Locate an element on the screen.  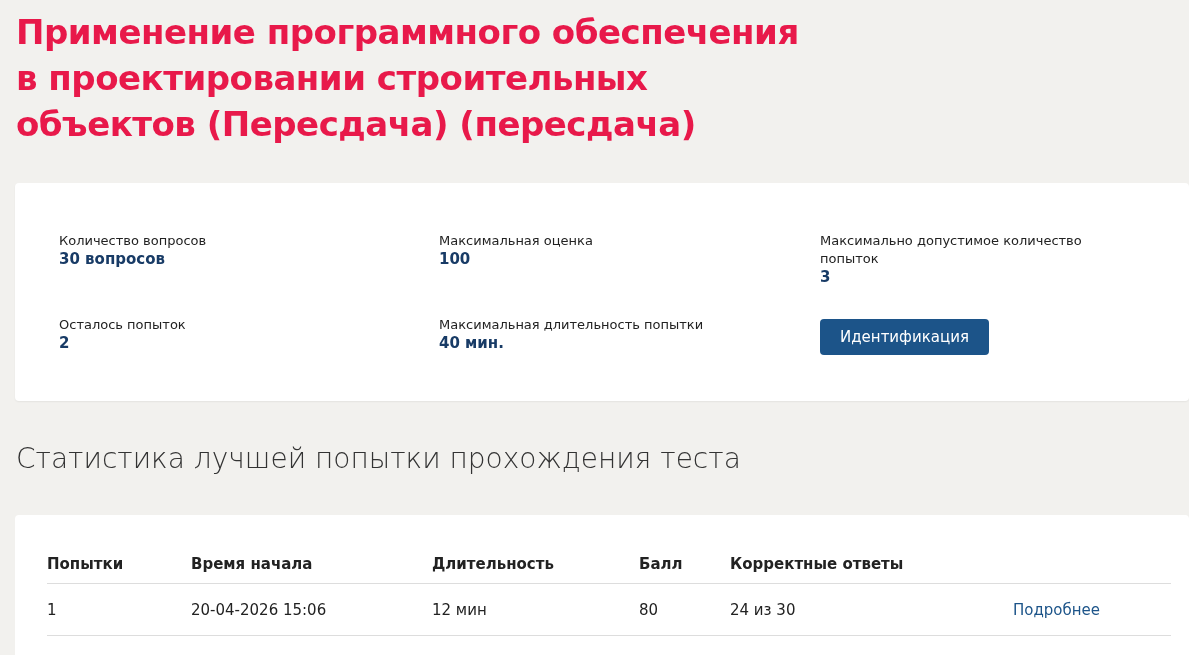
field-value: 40 мин. is located at coordinates (472, 343).